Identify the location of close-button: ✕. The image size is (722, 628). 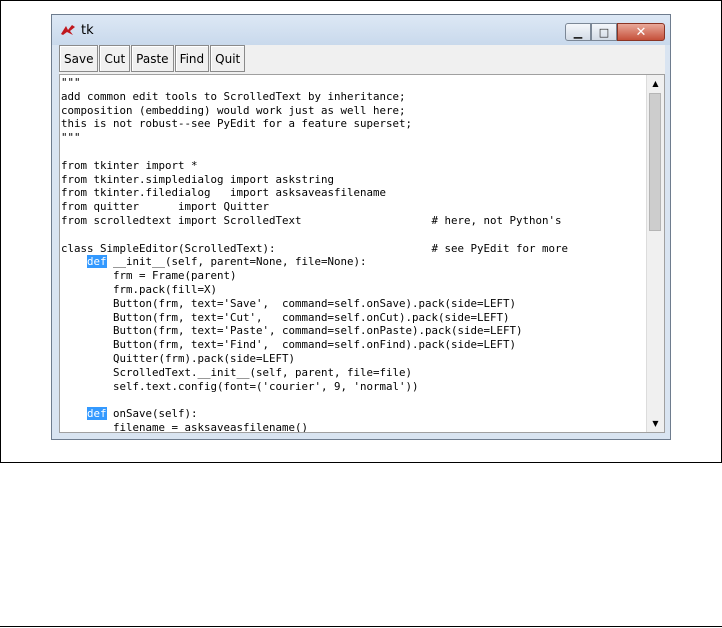
(641, 32).